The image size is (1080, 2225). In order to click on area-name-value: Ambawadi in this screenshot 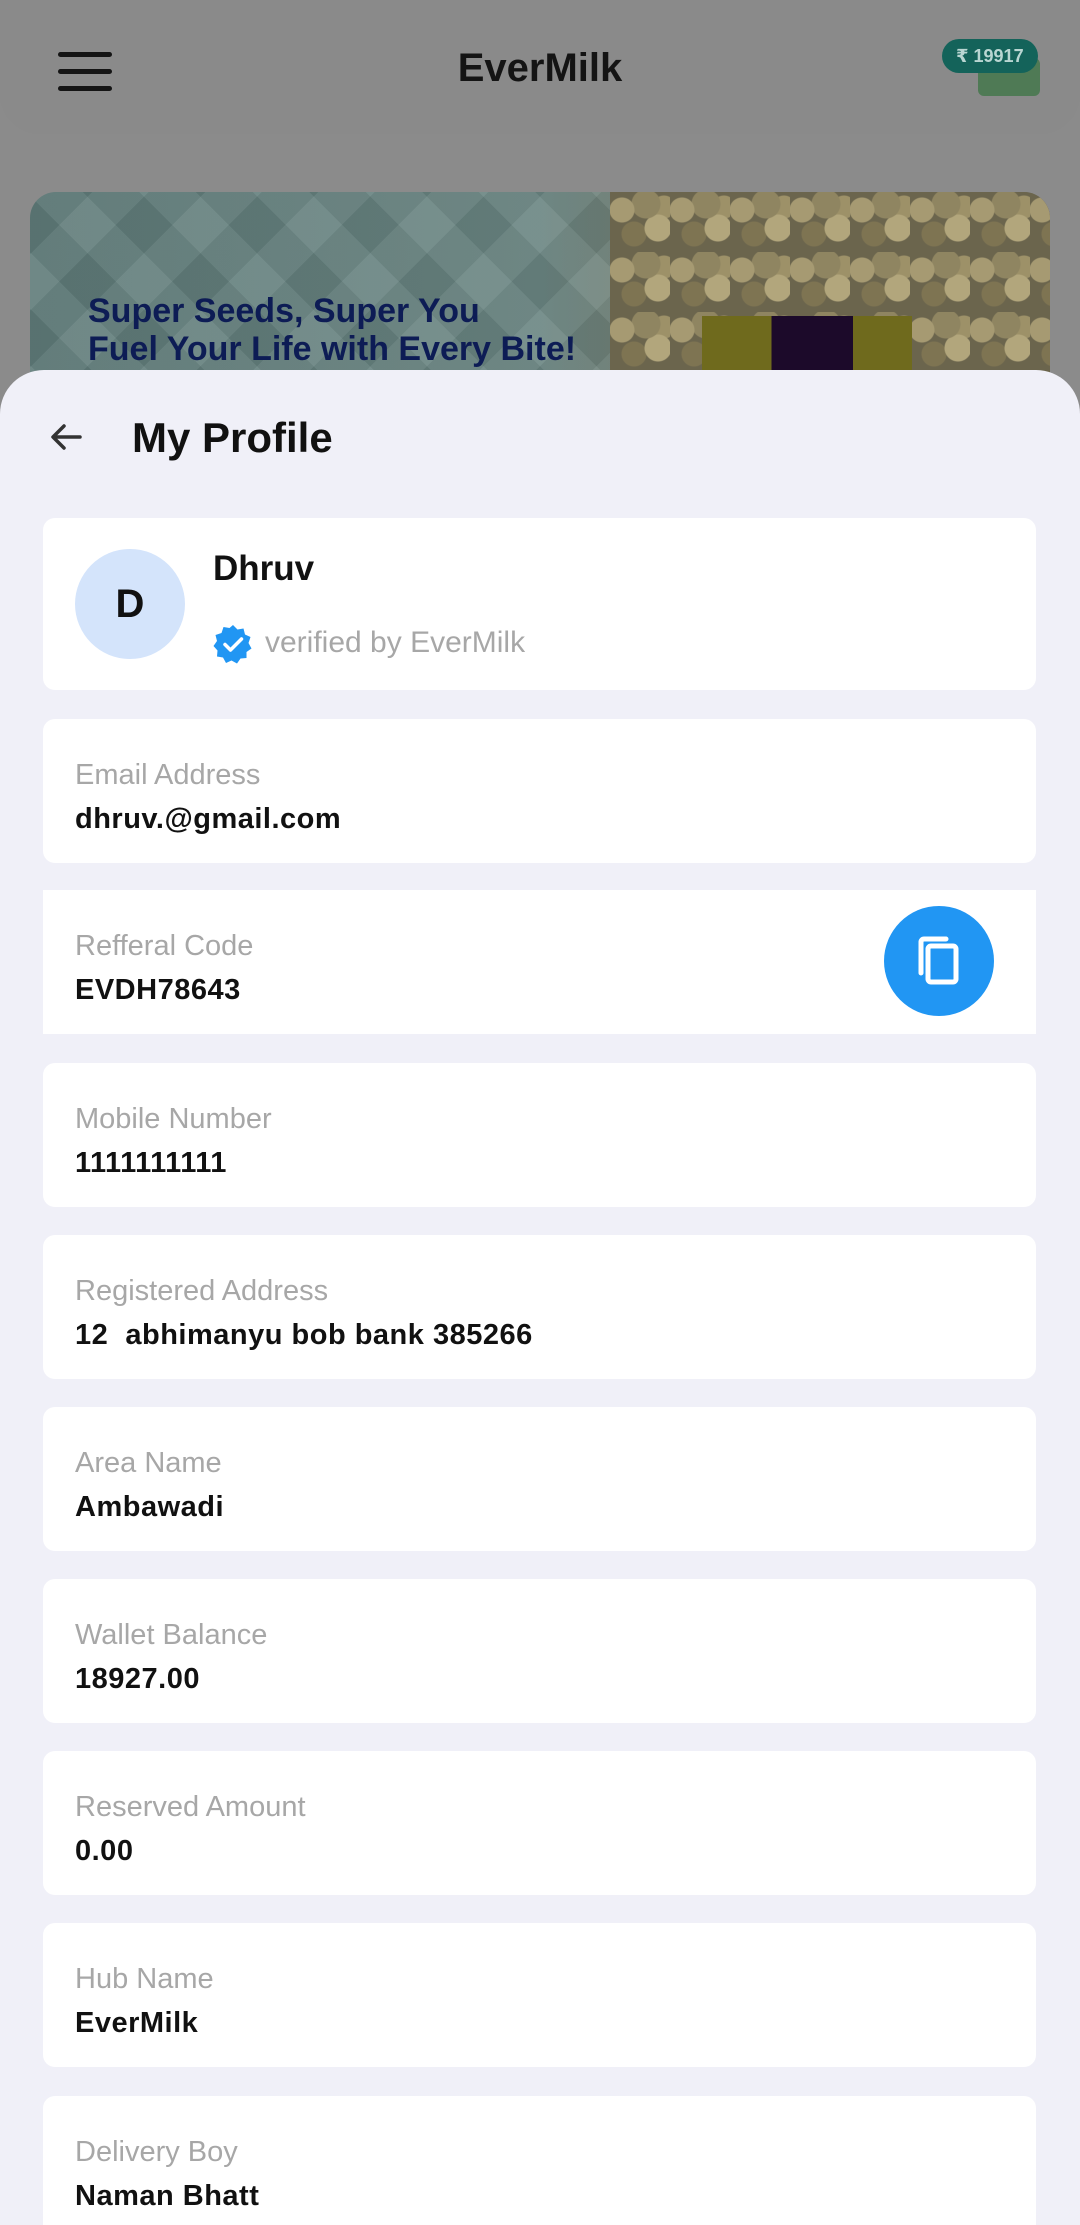, I will do `click(150, 1507)`.